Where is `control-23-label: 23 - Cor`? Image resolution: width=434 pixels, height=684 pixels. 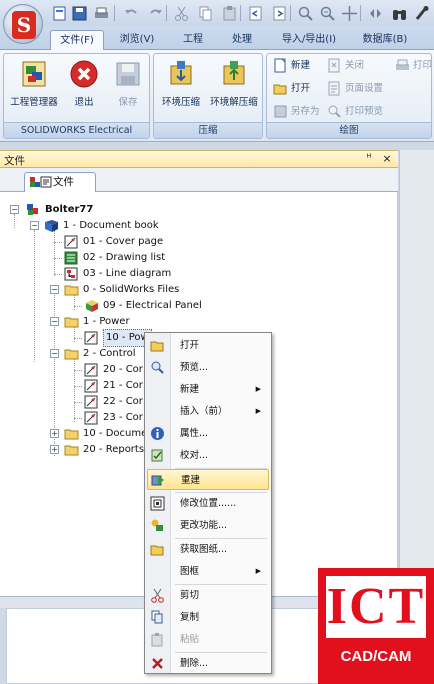 control-23-label: 23 - Cor is located at coordinates (123, 417).